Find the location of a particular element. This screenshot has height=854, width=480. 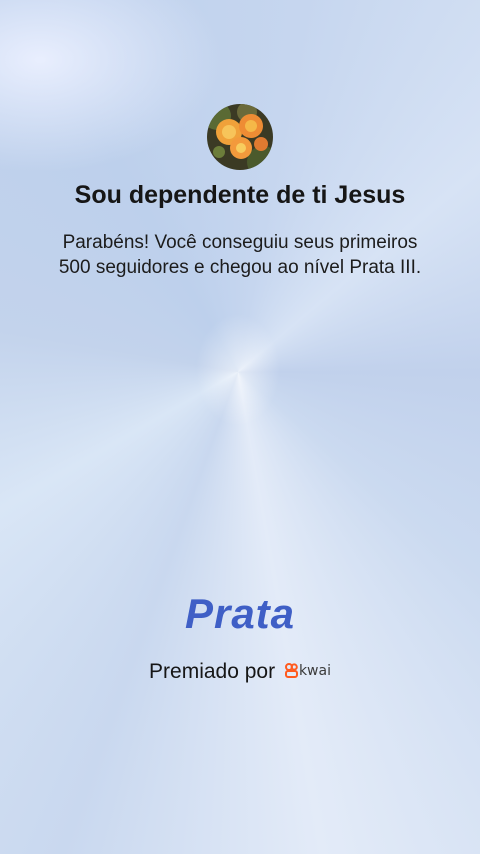

avatar is located at coordinates (240, 137).